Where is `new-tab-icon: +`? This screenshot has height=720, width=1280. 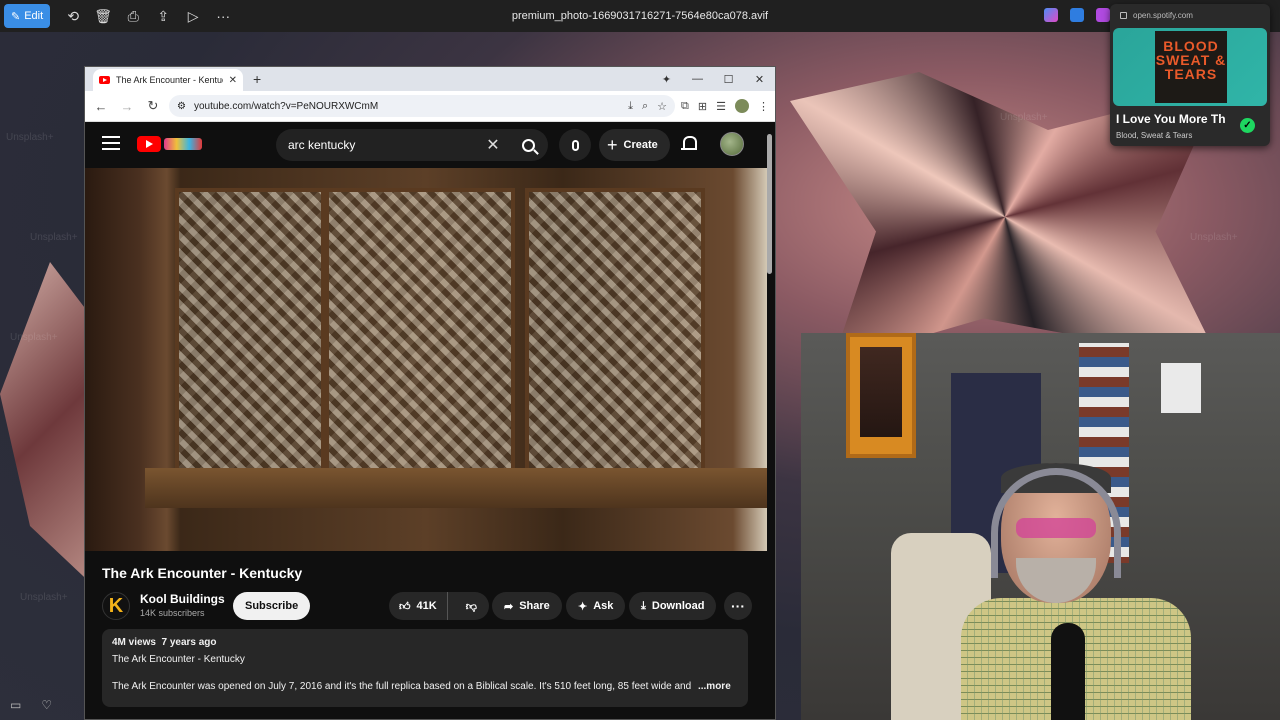
new-tab-icon: + is located at coordinates (257, 79).